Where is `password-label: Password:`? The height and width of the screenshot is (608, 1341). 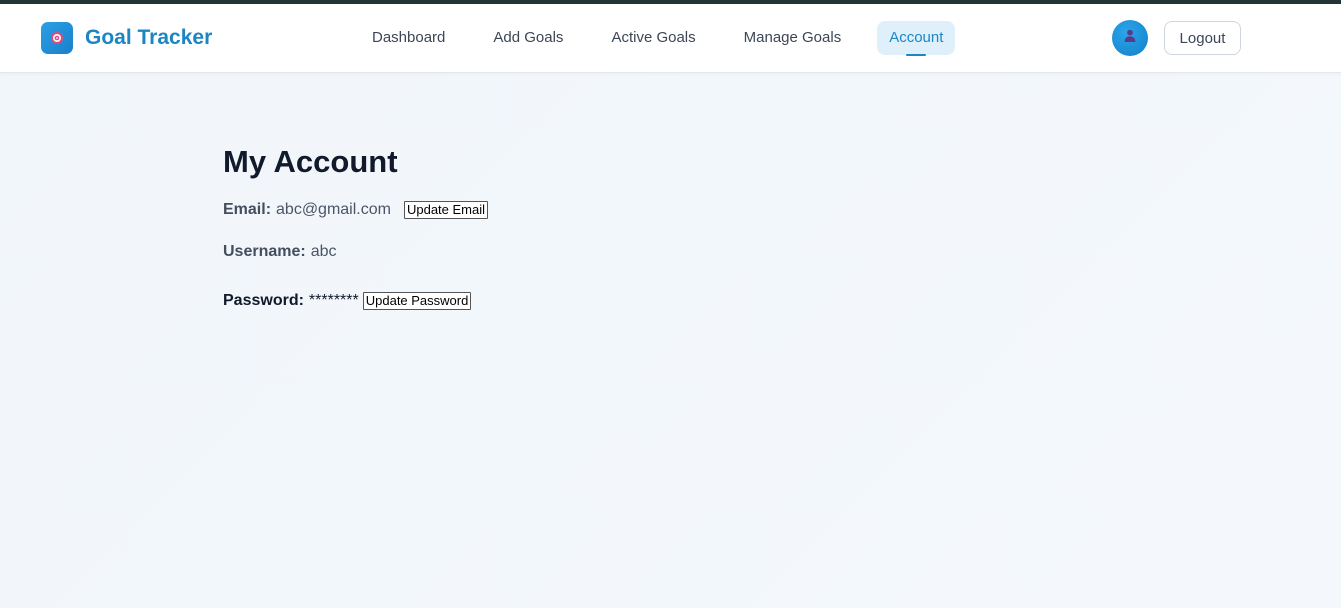 password-label: Password: is located at coordinates (263, 300).